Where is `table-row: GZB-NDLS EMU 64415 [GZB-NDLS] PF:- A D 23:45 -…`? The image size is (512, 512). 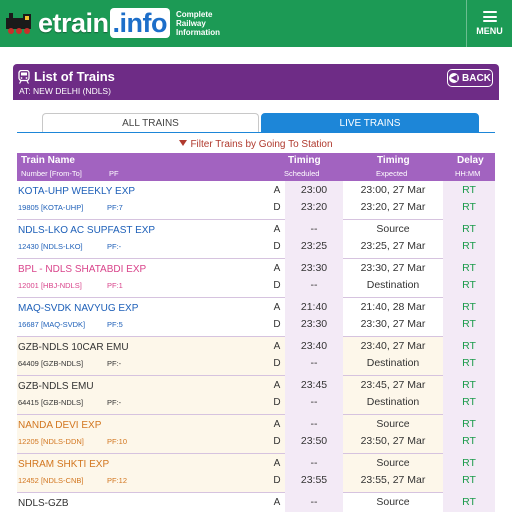
table-row: GZB-NDLS EMU 64415 [GZB-NDLS] PF:- A D 23:45 -… is located at coordinates (256, 395).